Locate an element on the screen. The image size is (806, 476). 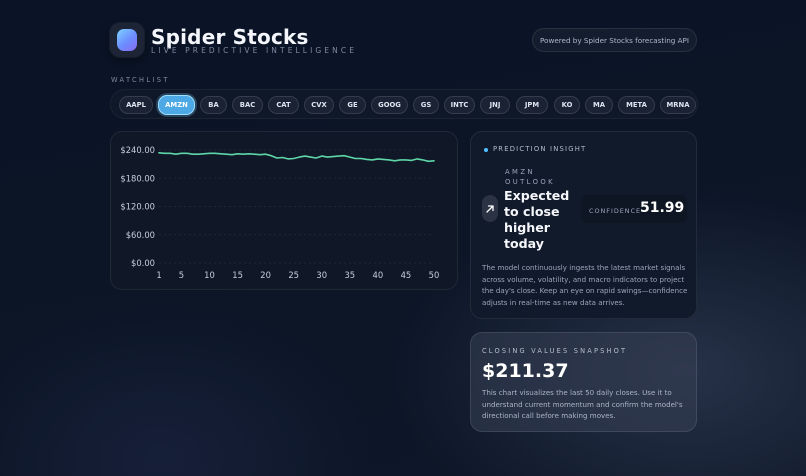
ticker-chip-cvx: CVX is located at coordinates (319, 105).